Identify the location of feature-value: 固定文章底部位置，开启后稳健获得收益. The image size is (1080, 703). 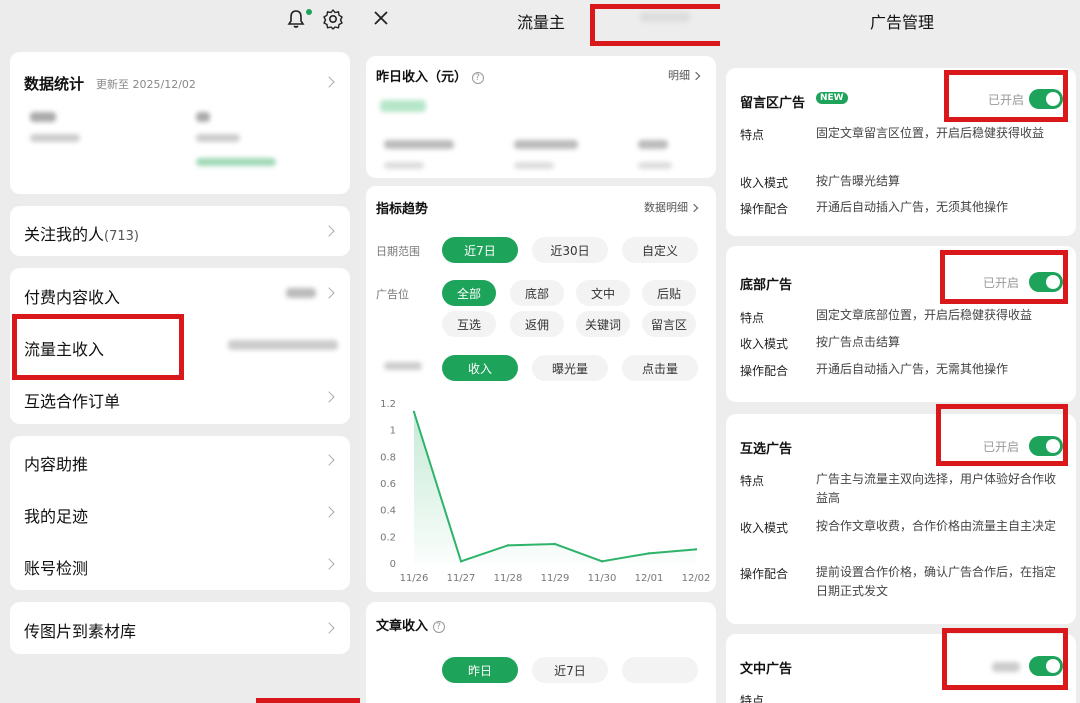
(924, 315).